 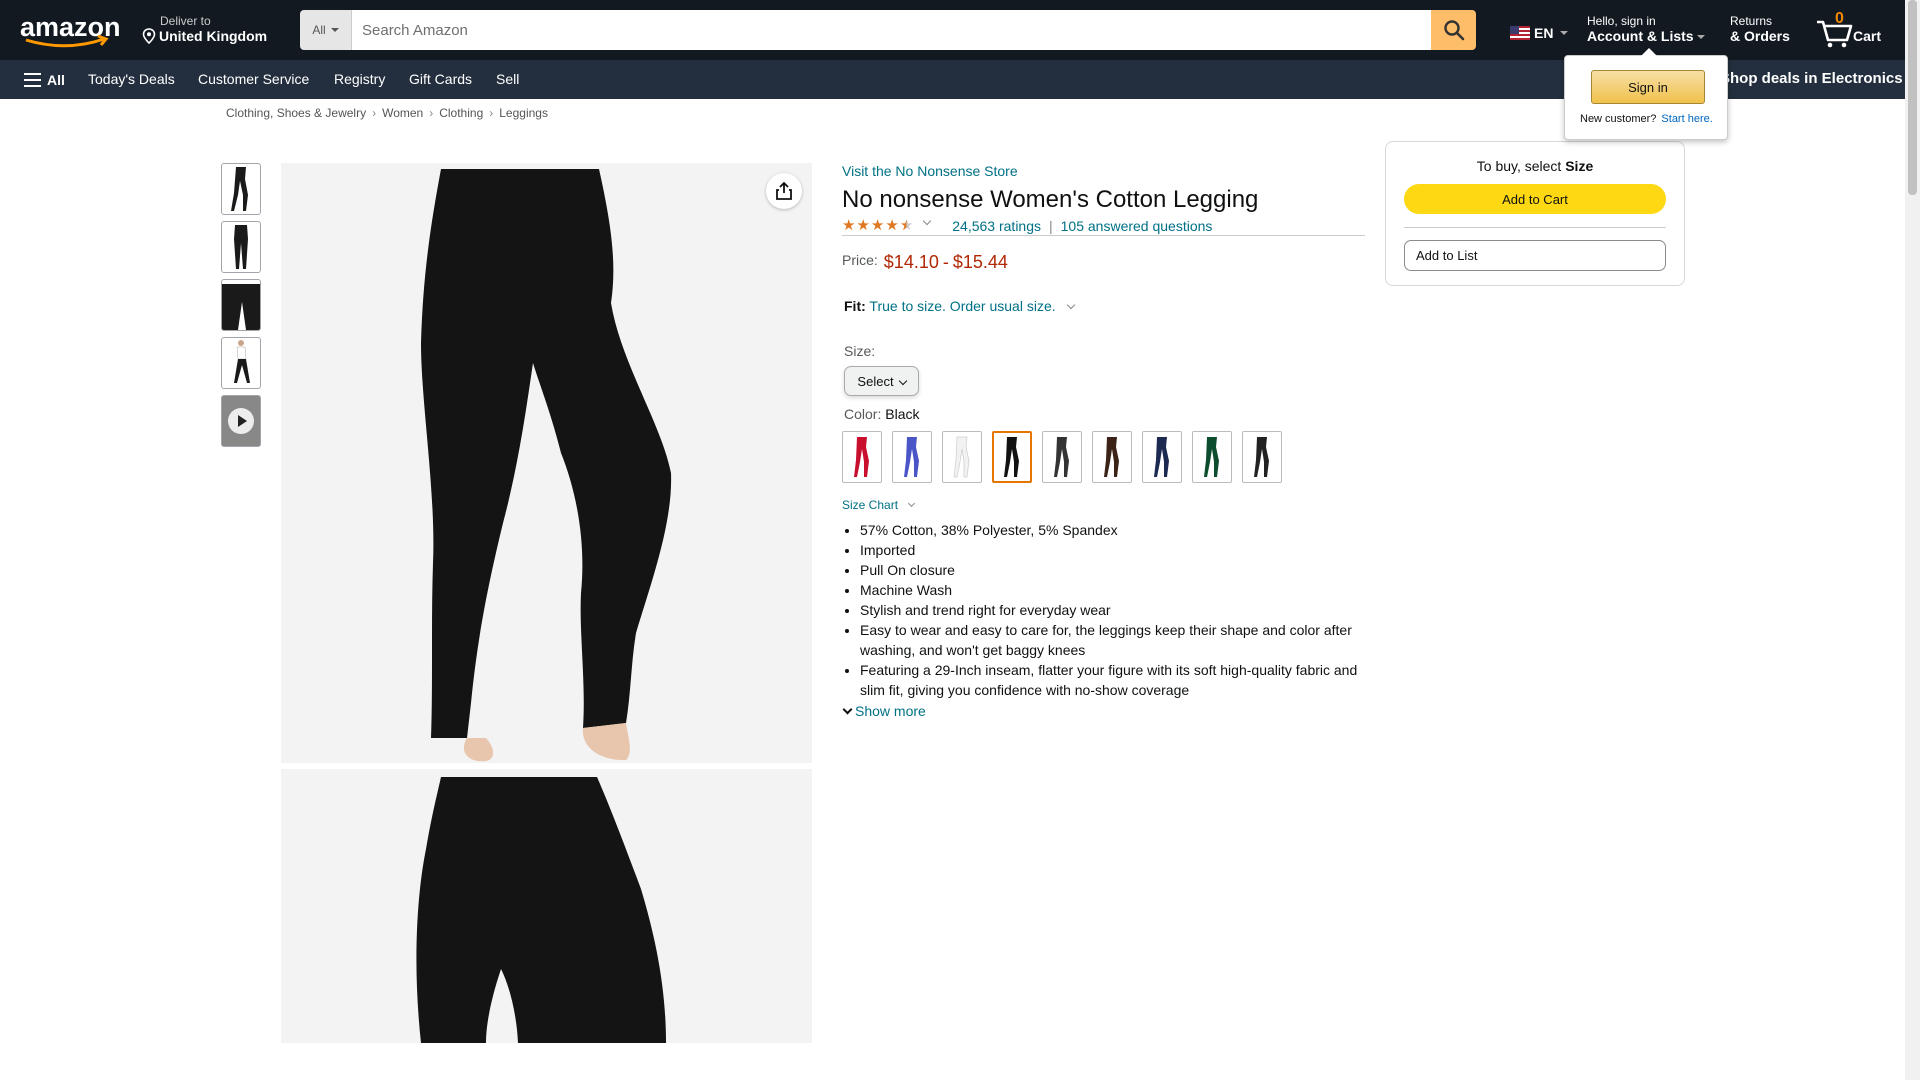 What do you see at coordinates (911, 262) in the screenshot?
I see `price-low: $14.10` at bounding box center [911, 262].